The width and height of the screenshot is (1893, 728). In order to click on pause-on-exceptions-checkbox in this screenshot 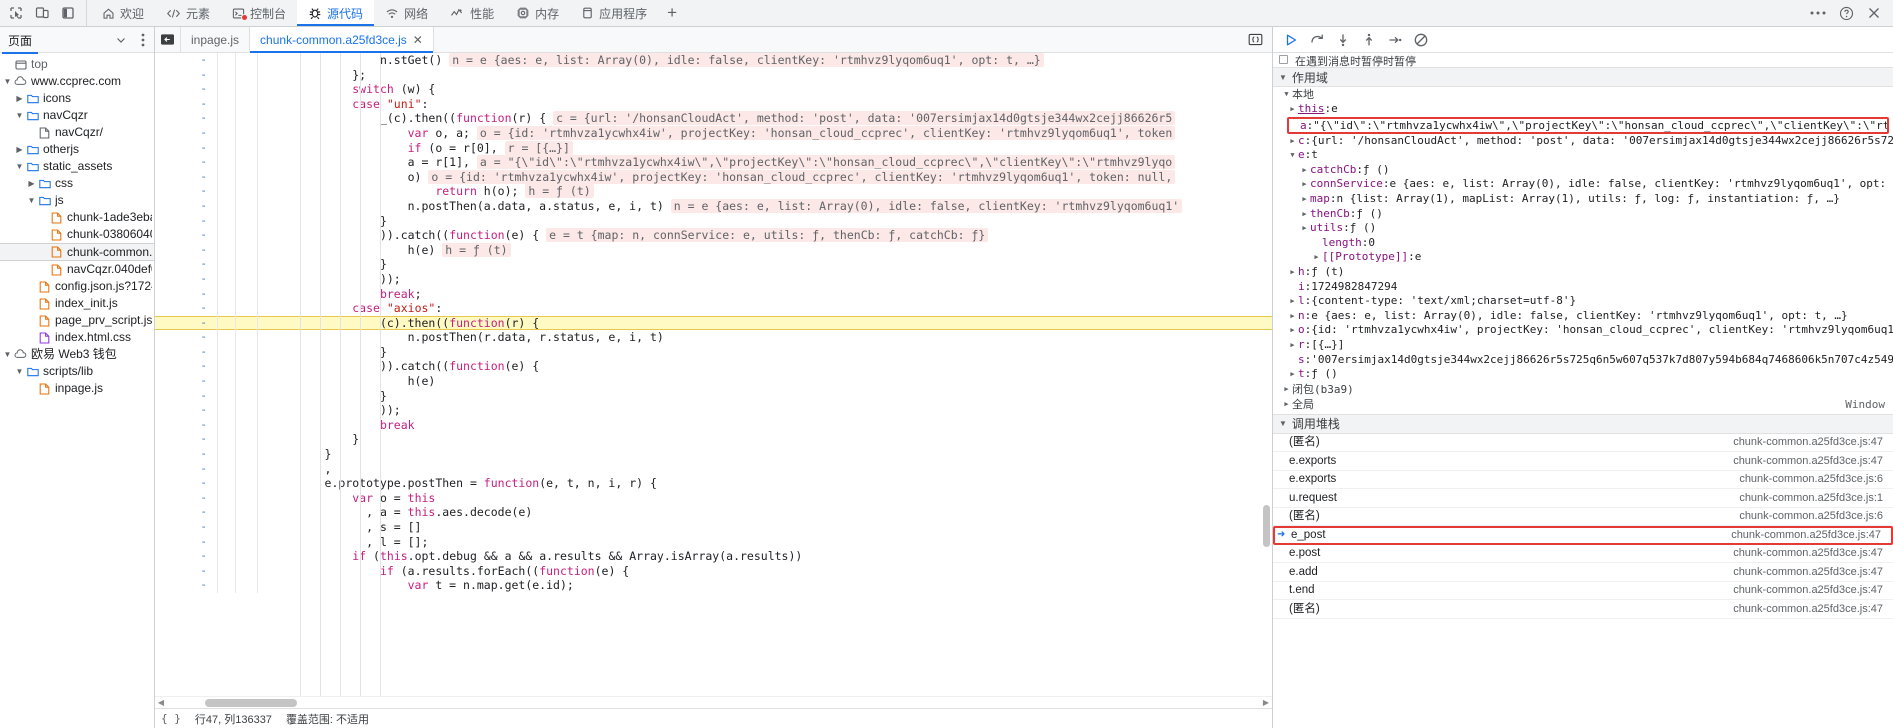, I will do `click(1283, 59)`.